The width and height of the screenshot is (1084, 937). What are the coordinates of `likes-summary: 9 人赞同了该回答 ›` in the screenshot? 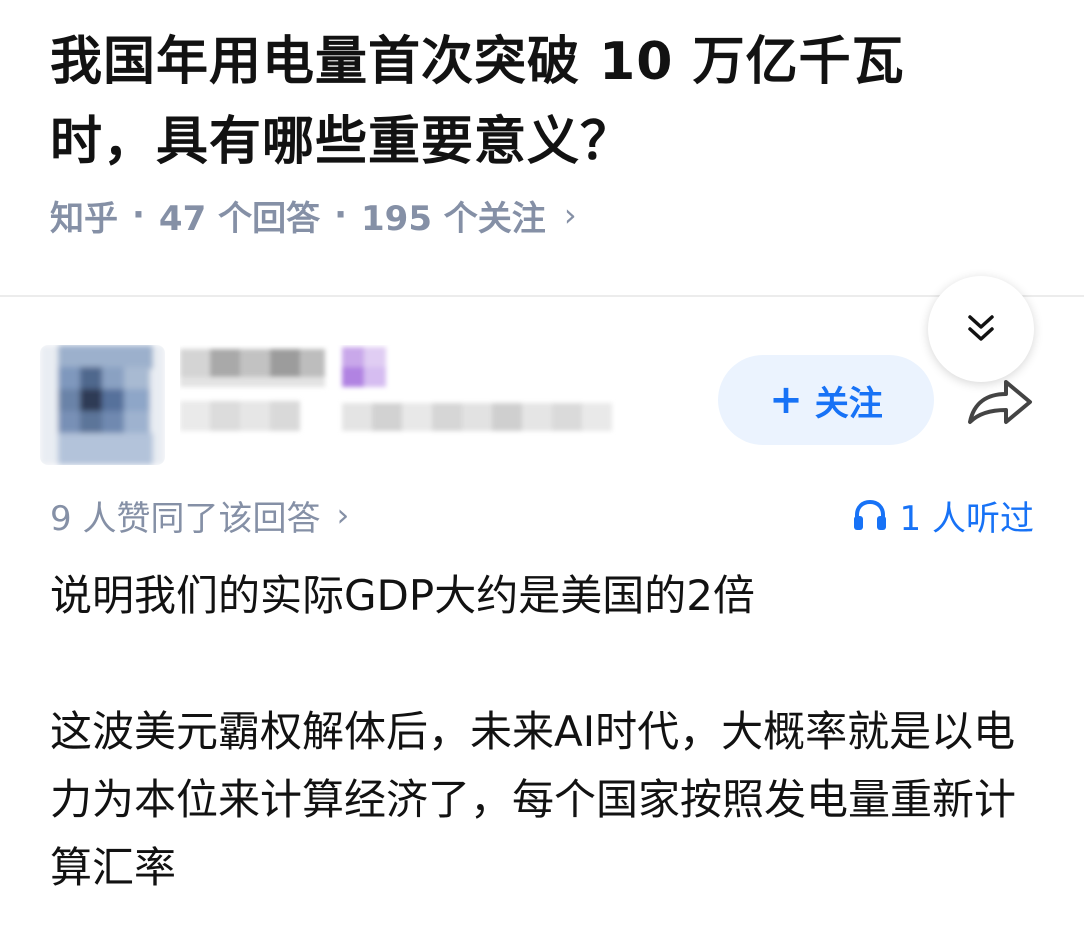 It's located at (199, 515).